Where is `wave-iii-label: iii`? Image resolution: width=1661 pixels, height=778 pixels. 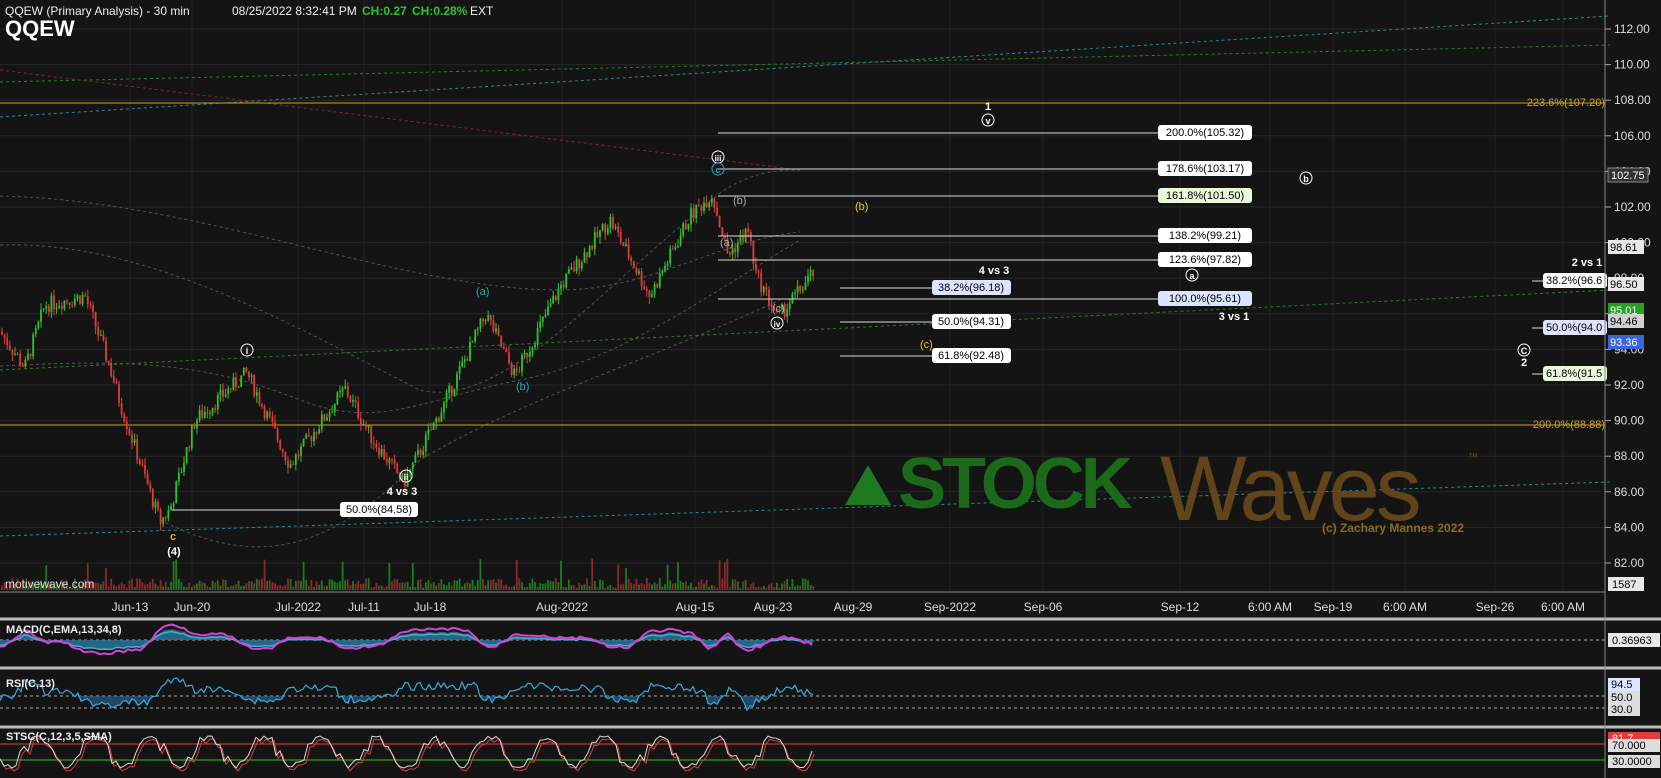
wave-iii-label: iii is located at coordinates (718, 158).